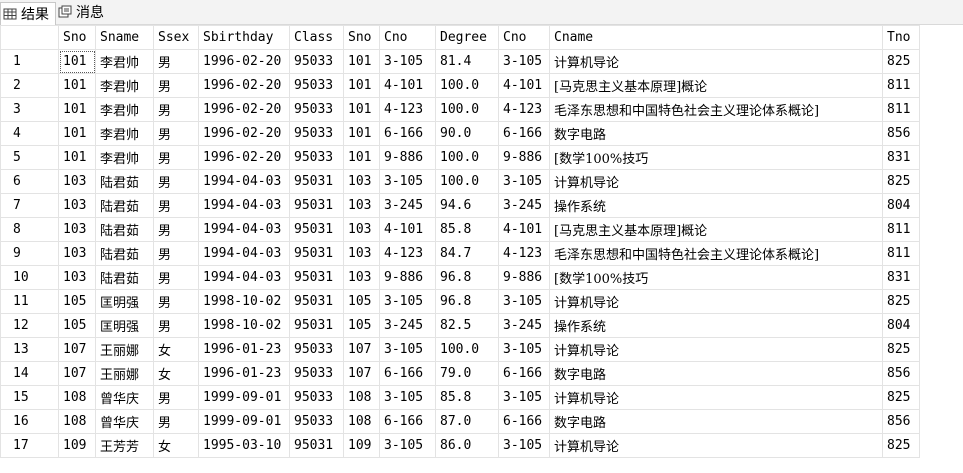  What do you see at coordinates (901, 229) in the screenshot?
I see `cell-tno: 811` at bounding box center [901, 229].